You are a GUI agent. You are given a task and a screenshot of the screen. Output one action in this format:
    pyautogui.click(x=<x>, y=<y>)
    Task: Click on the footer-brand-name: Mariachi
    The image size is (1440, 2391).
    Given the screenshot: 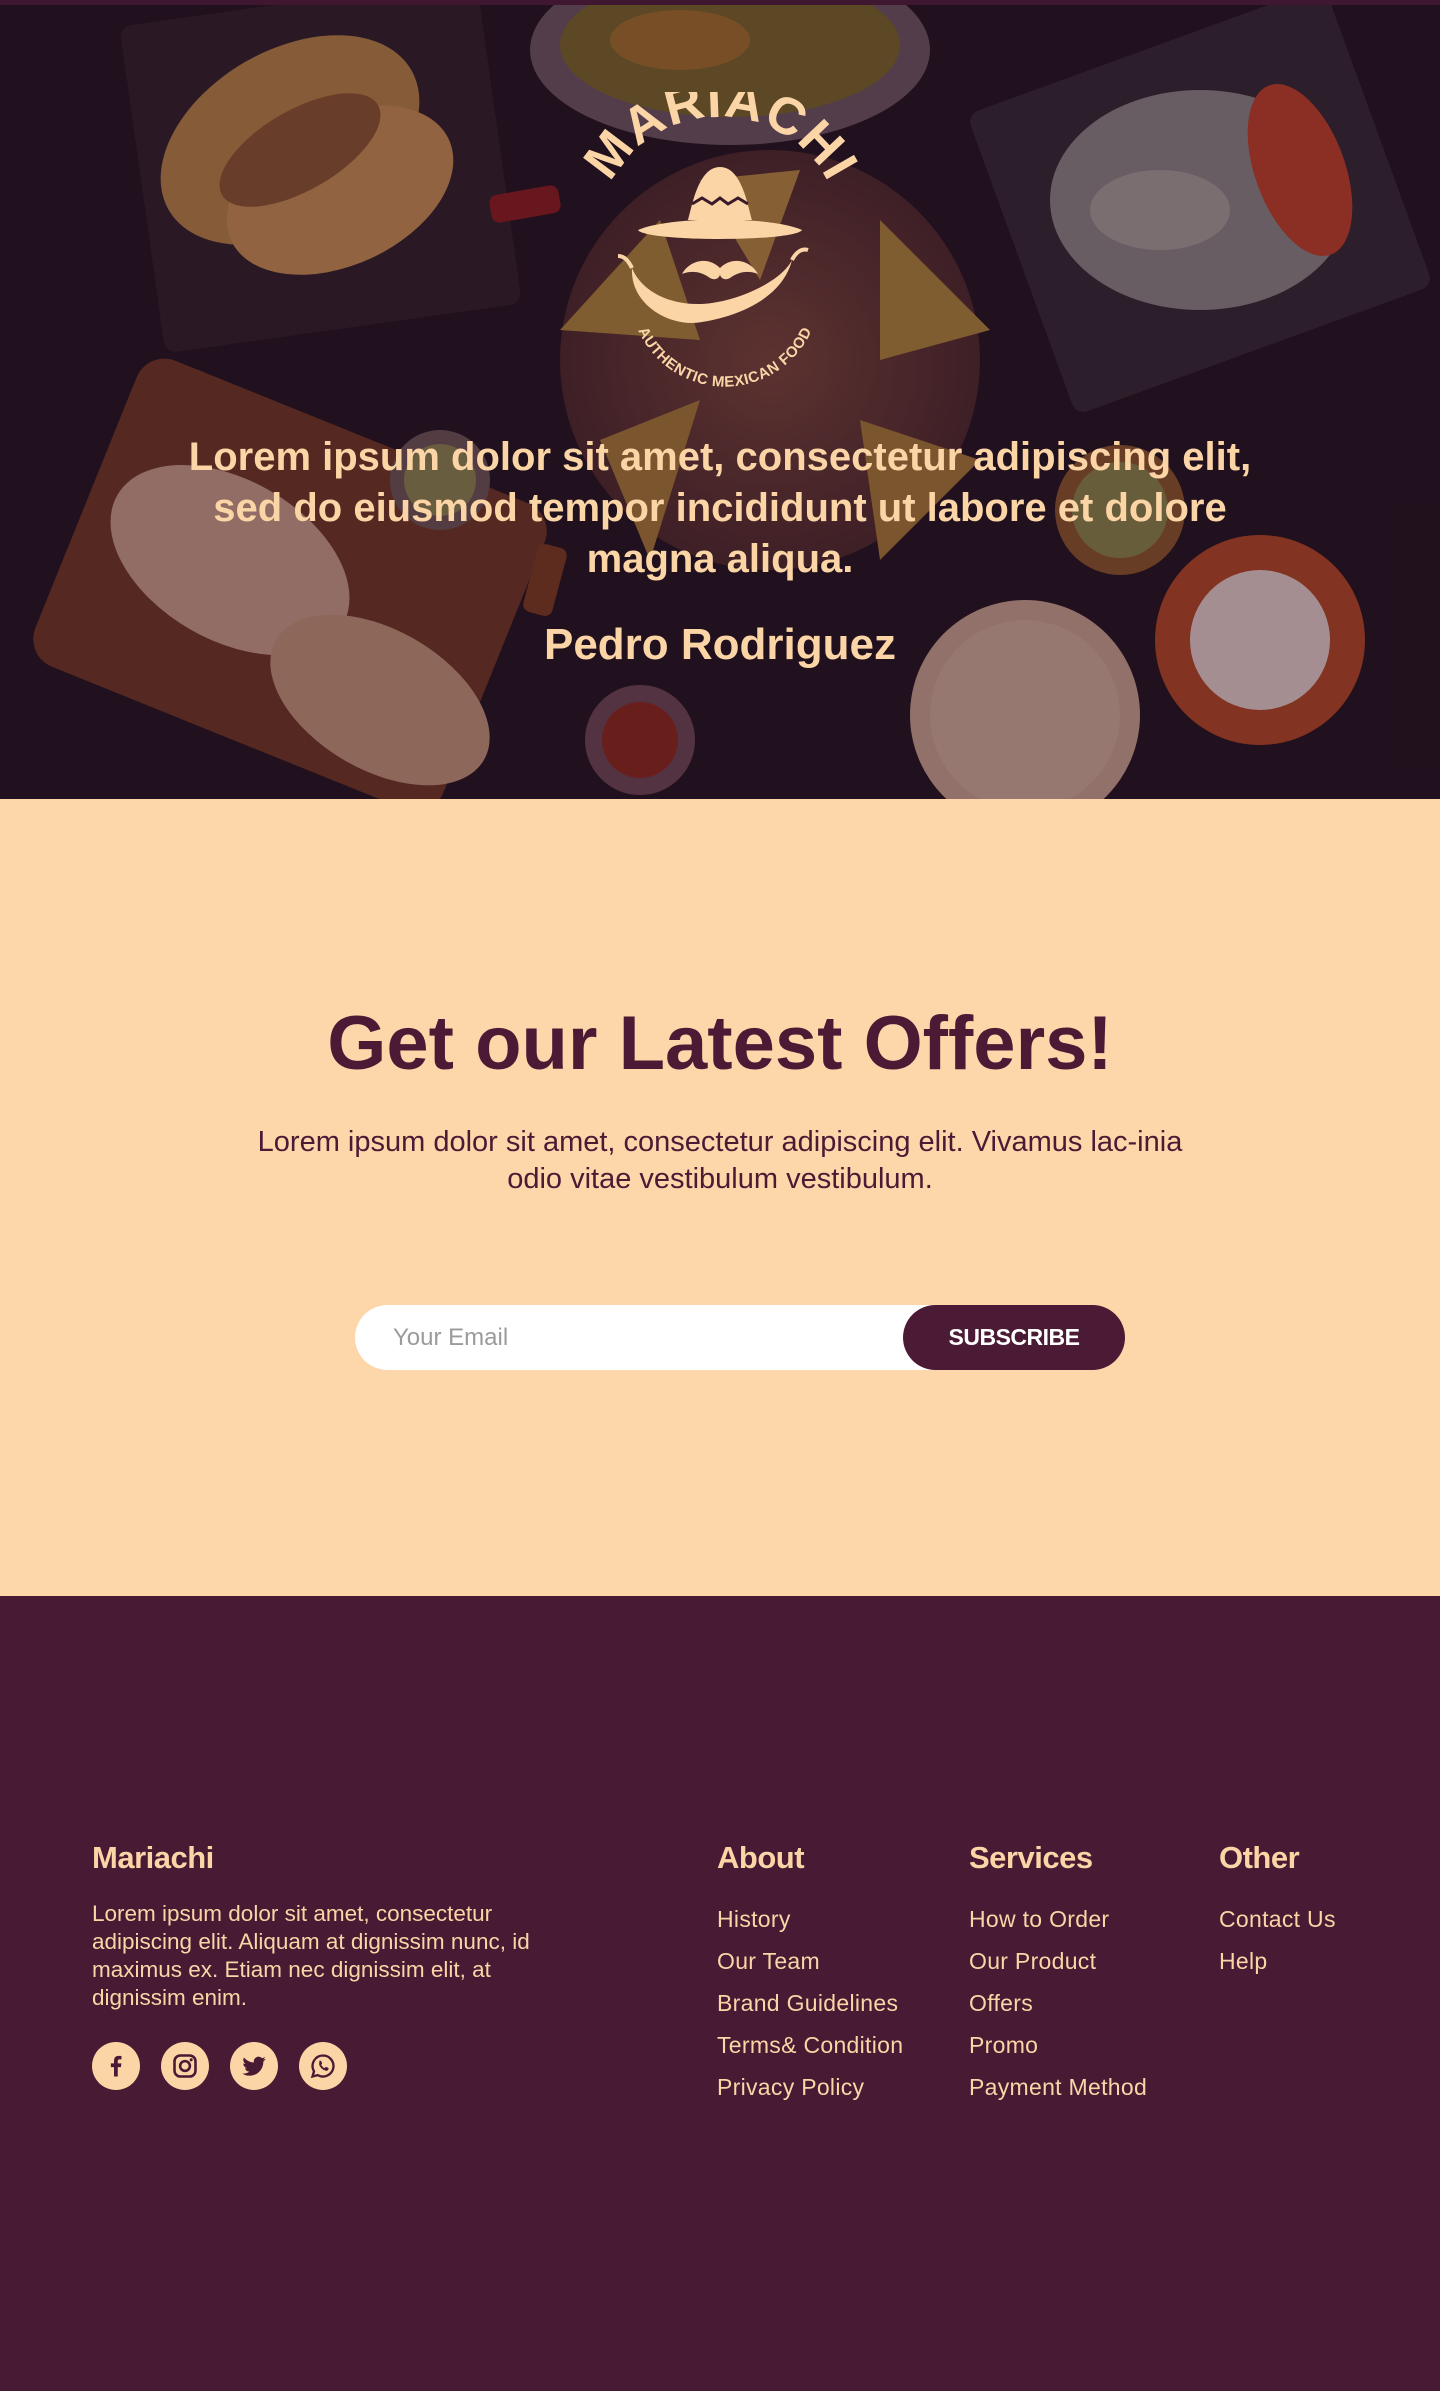 What is the action you would take?
    pyautogui.click(x=153, y=1857)
    